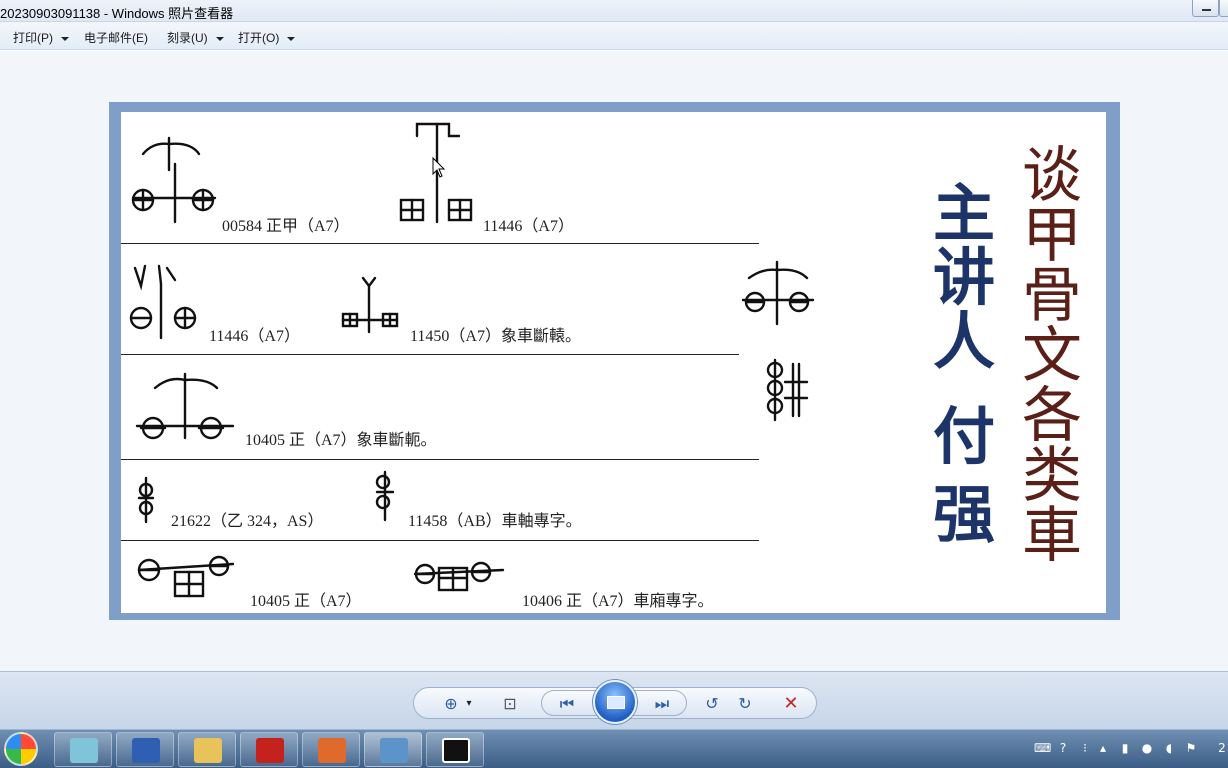 The height and width of the screenshot is (768, 1228). I want to click on next-icon: ⏭, so click(662, 703).